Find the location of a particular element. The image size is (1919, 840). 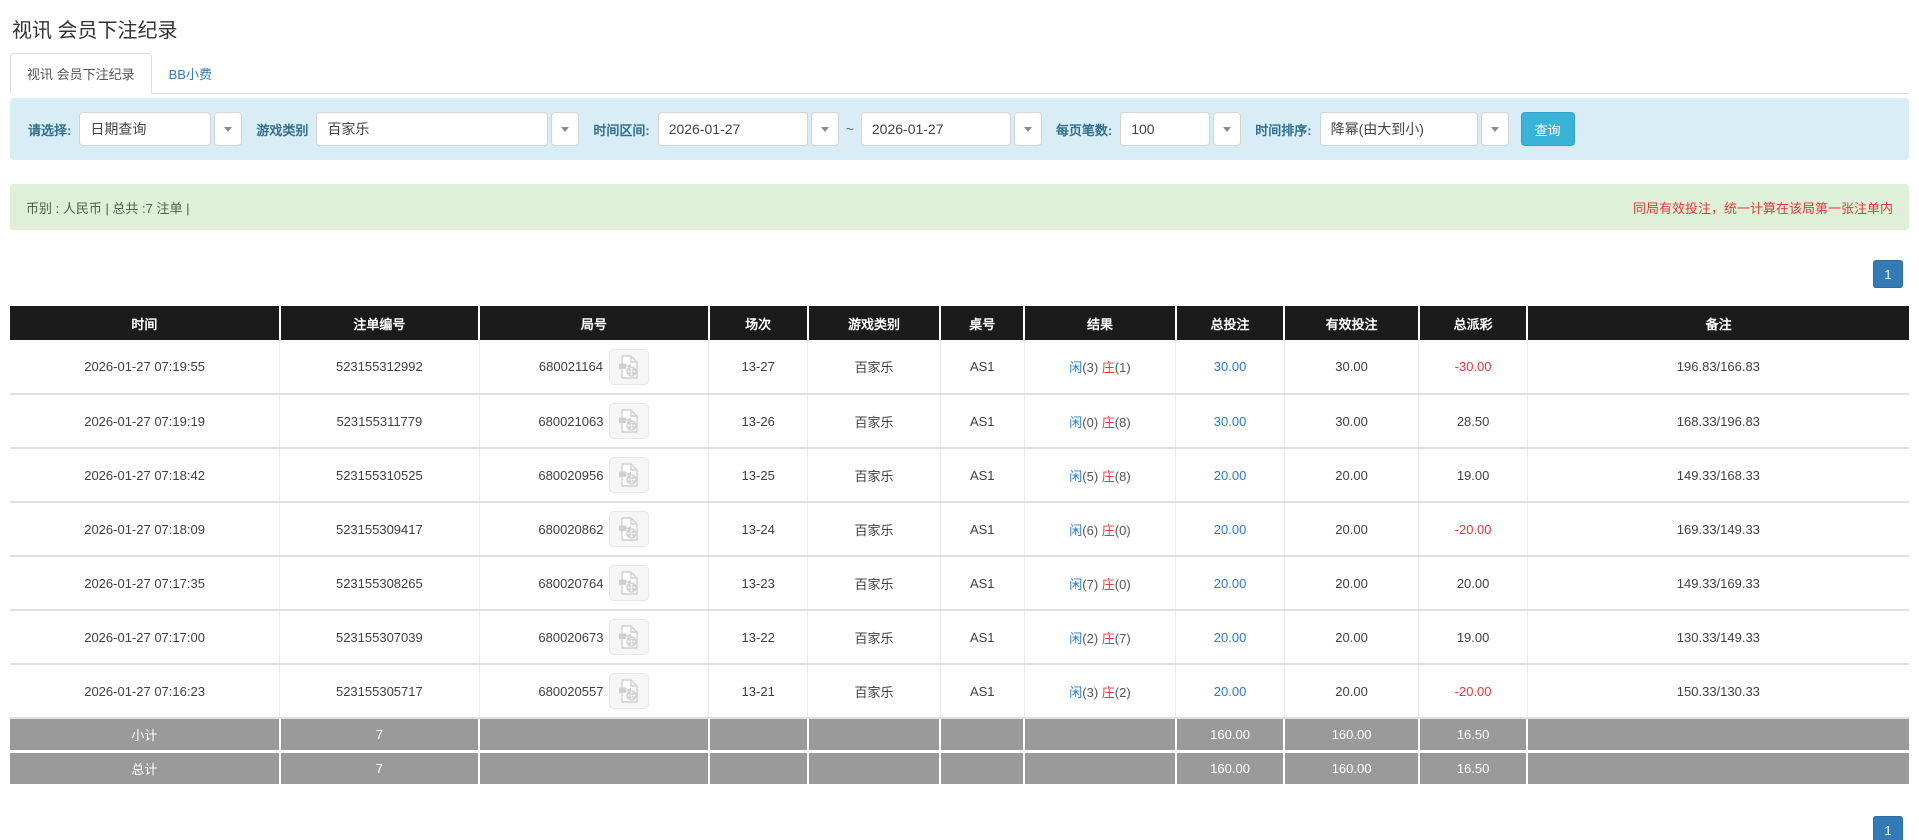

cell-result: 闲(5) 庄(8) is located at coordinates (1100, 475).